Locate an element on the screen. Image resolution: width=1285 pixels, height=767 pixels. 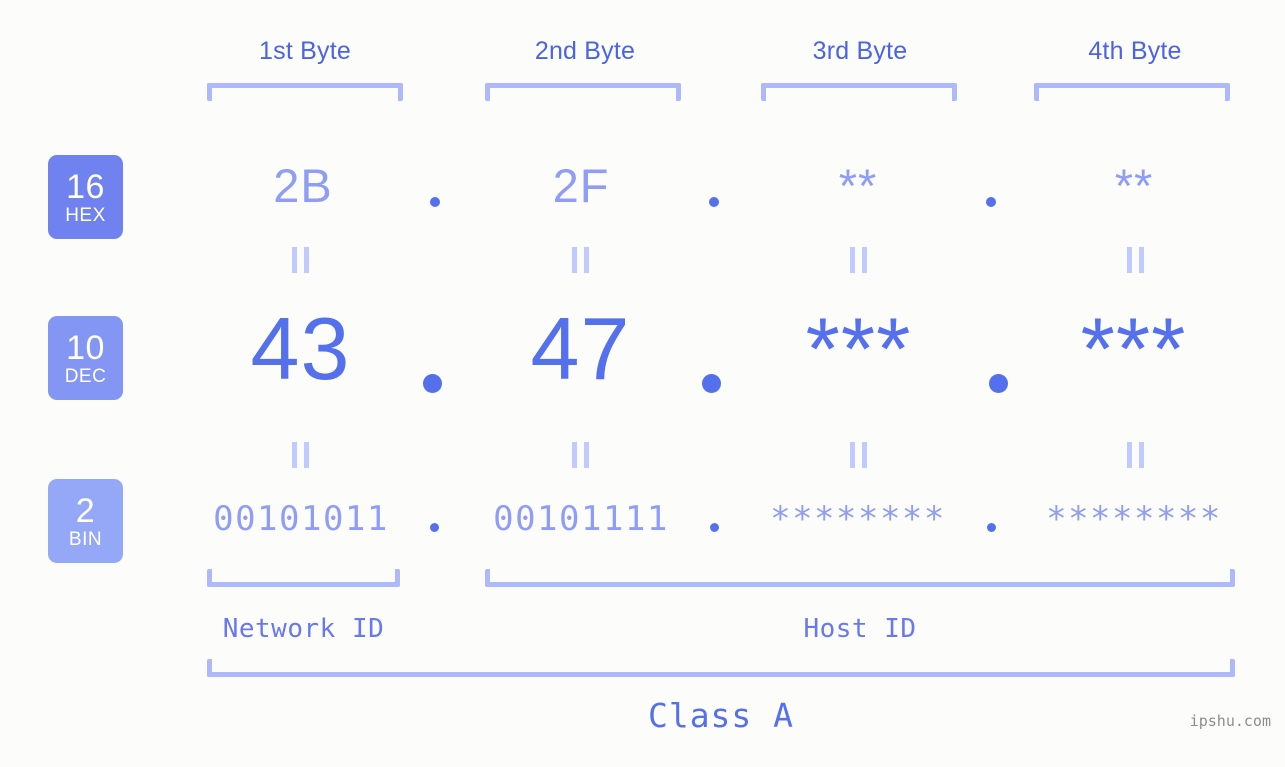
network-id-bracket is located at coordinates (303, 578).